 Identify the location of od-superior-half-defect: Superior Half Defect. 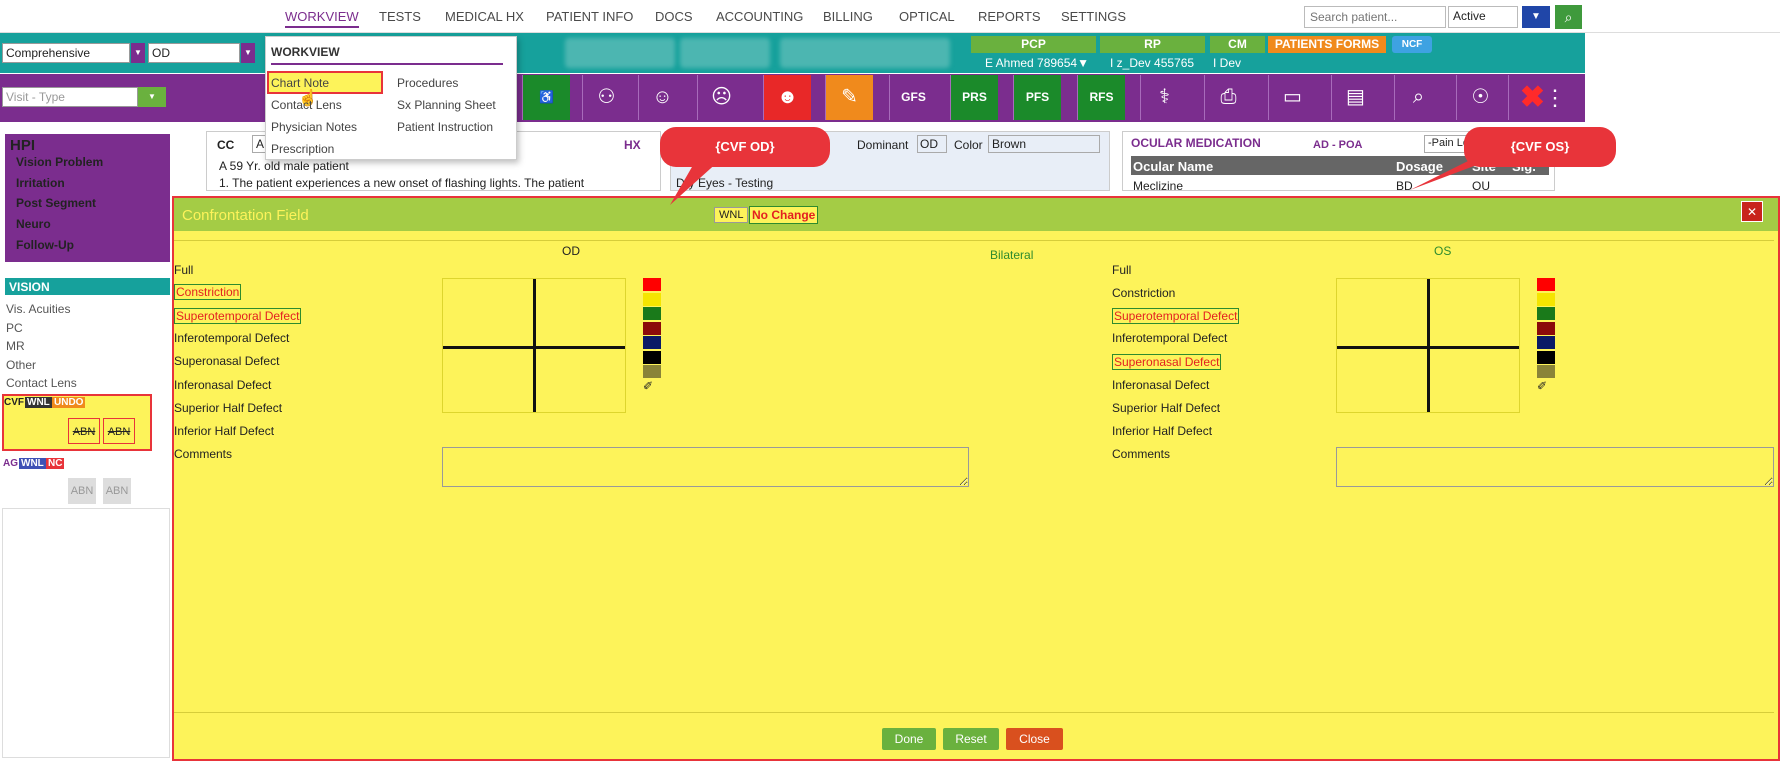
(228, 408).